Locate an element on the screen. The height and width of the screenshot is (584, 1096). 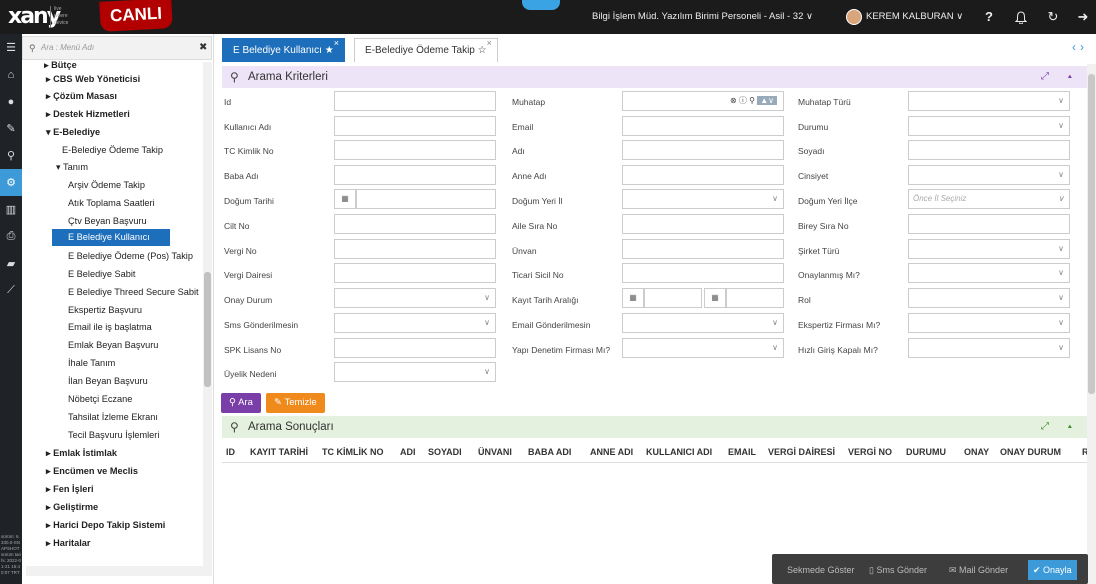
ekspertiz-firmasi-select: ∨ is located at coordinates (989, 323).